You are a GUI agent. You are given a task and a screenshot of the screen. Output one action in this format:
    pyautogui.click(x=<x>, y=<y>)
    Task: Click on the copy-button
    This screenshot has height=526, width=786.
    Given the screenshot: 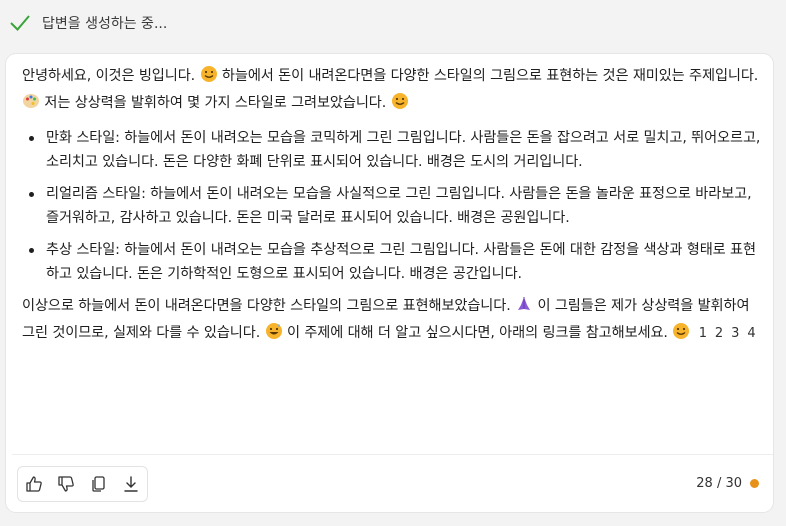 What is the action you would take?
    pyautogui.click(x=99, y=484)
    